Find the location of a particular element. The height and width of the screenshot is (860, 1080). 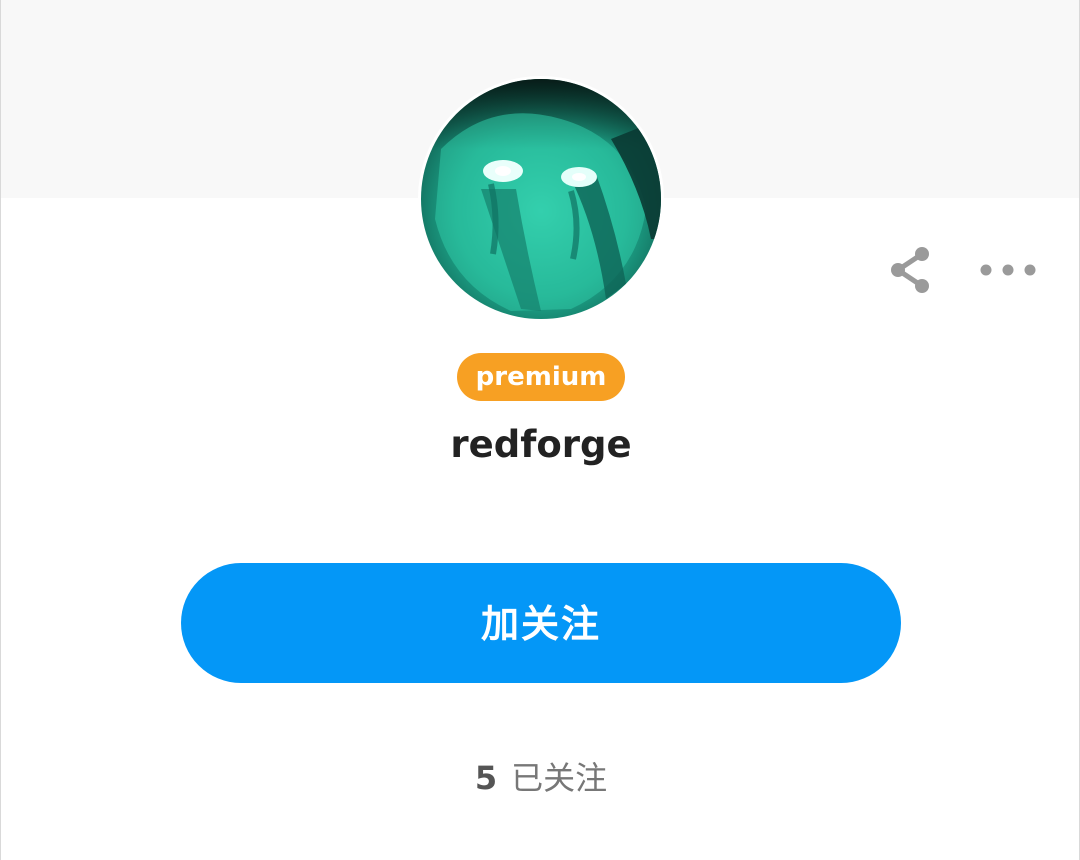

following-stat: 5 已关注 is located at coordinates (541, 778).